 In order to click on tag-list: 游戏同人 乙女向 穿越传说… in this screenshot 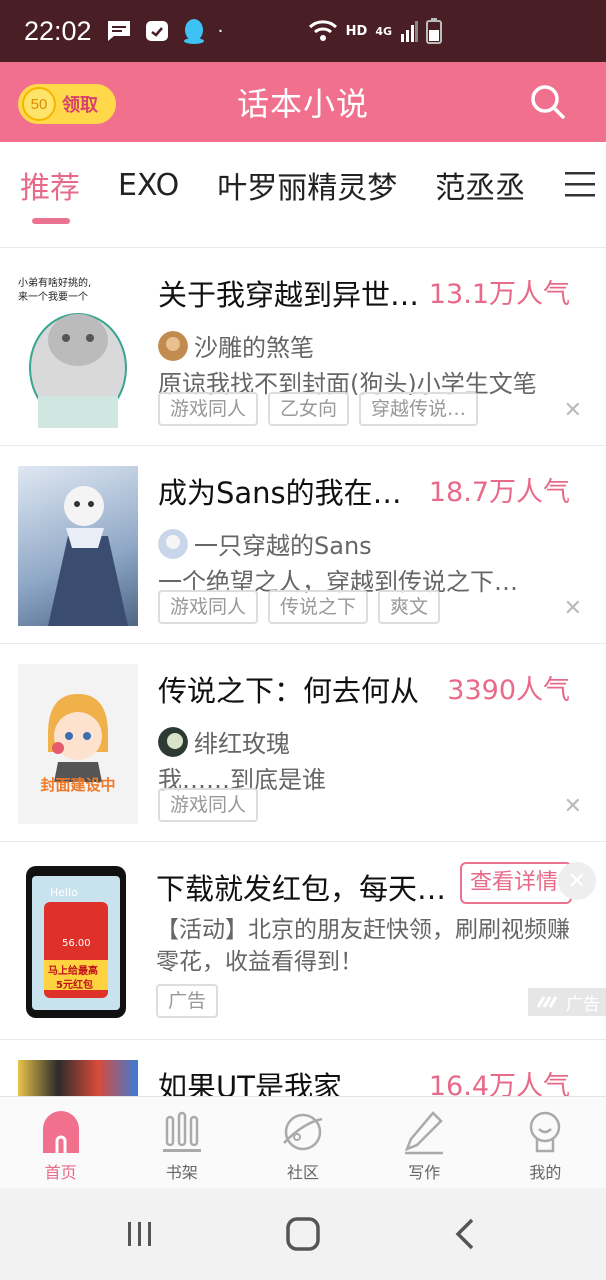, I will do `click(318, 409)`.